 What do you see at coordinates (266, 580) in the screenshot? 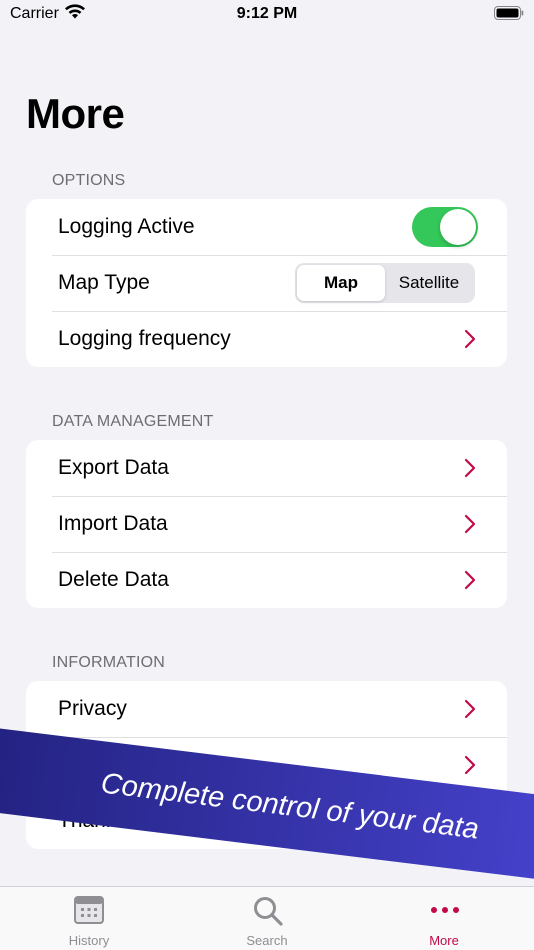
I see `delete-data-row: Delete Data` at bounding box center [266, 580].